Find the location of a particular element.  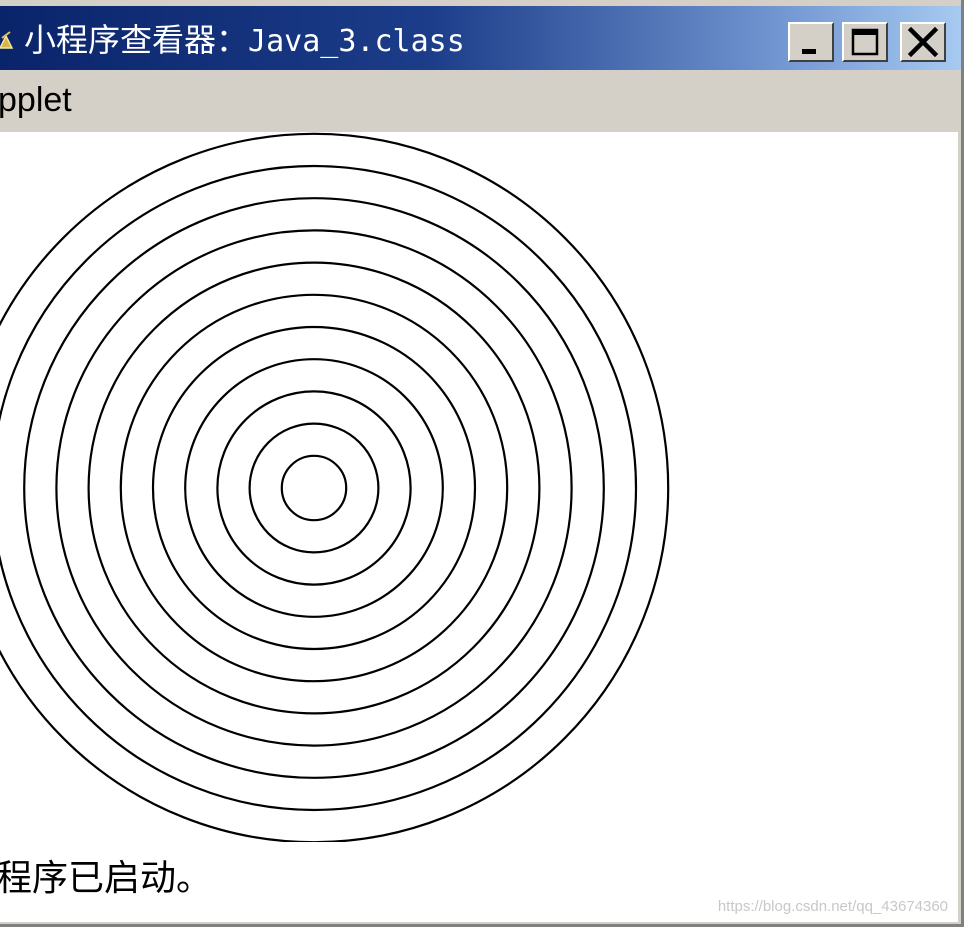

window-title-file: Java_3.class is located at coordinates (356, 41).